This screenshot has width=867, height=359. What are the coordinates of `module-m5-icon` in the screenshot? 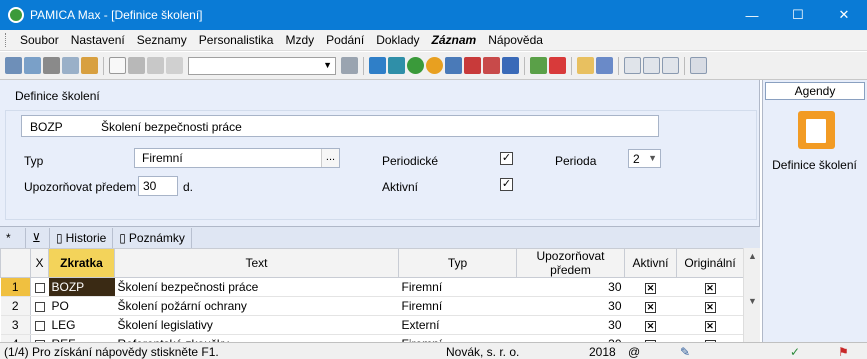 It's located at (510, 65).